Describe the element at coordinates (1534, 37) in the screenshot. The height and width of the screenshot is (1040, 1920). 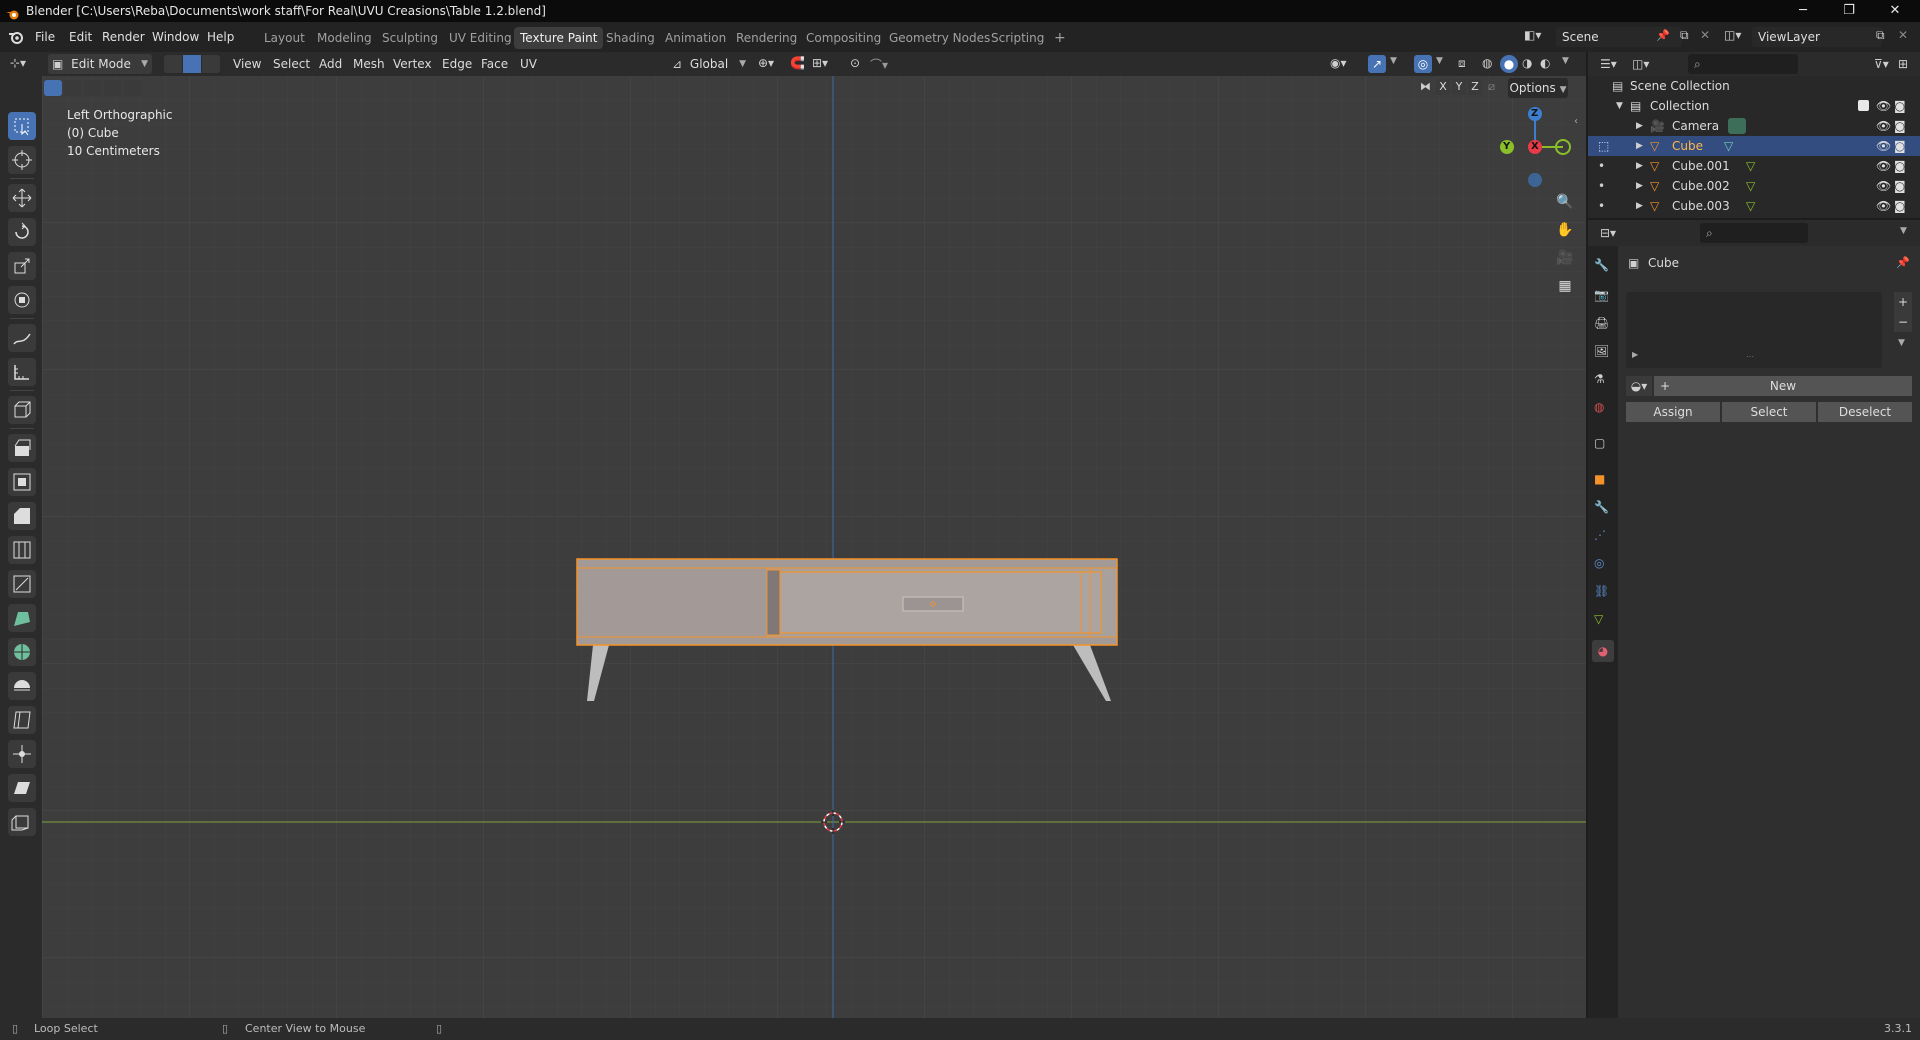
I see `scene-selector-icon: ◧▾` at that location.